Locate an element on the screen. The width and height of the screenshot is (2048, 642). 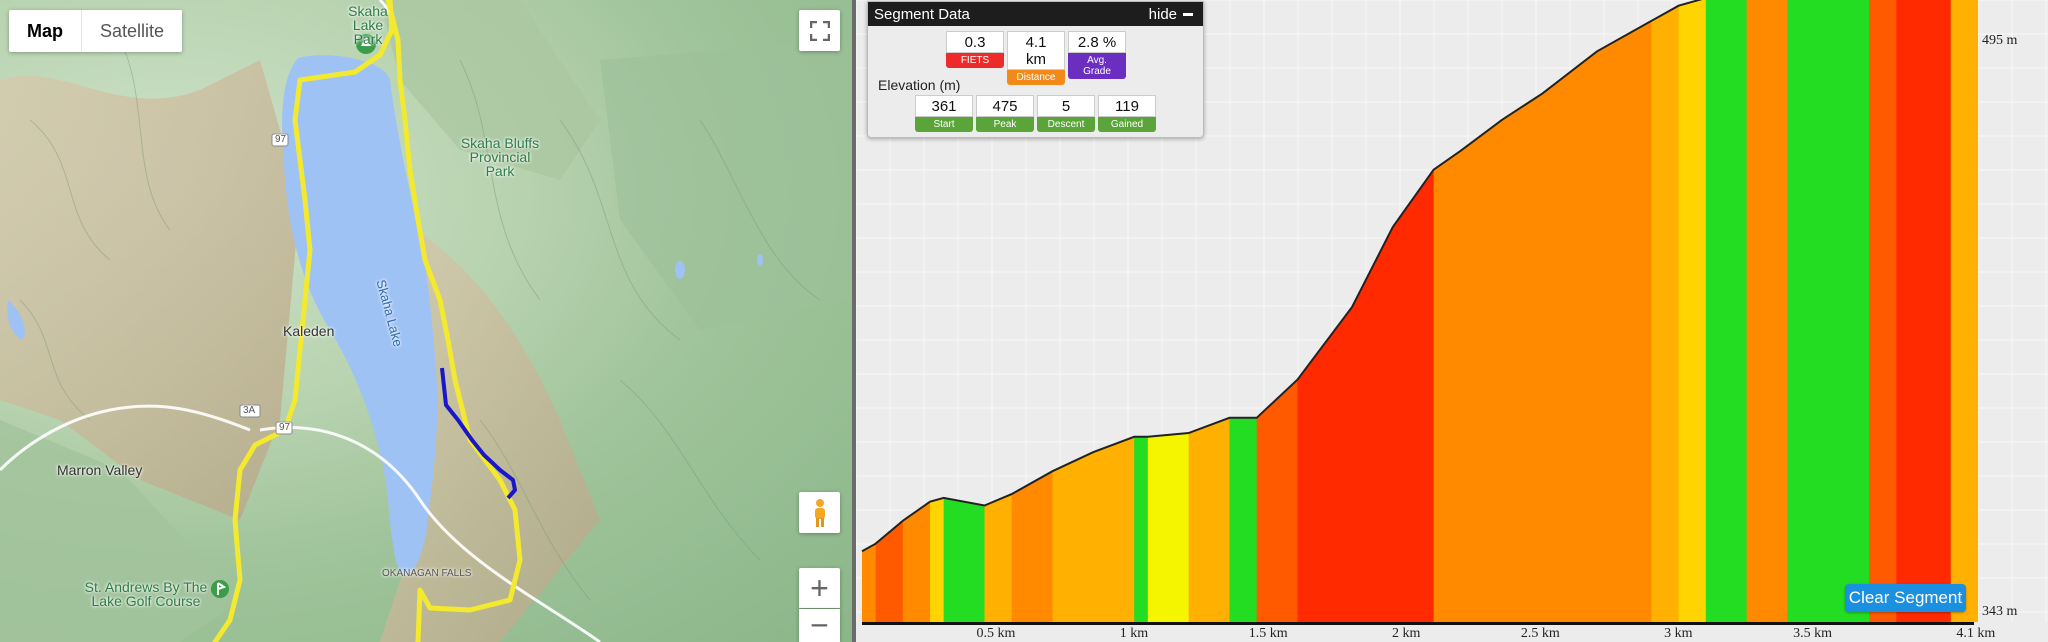
x-tick-label: 0.5 km is located at coordinates (996, 633).